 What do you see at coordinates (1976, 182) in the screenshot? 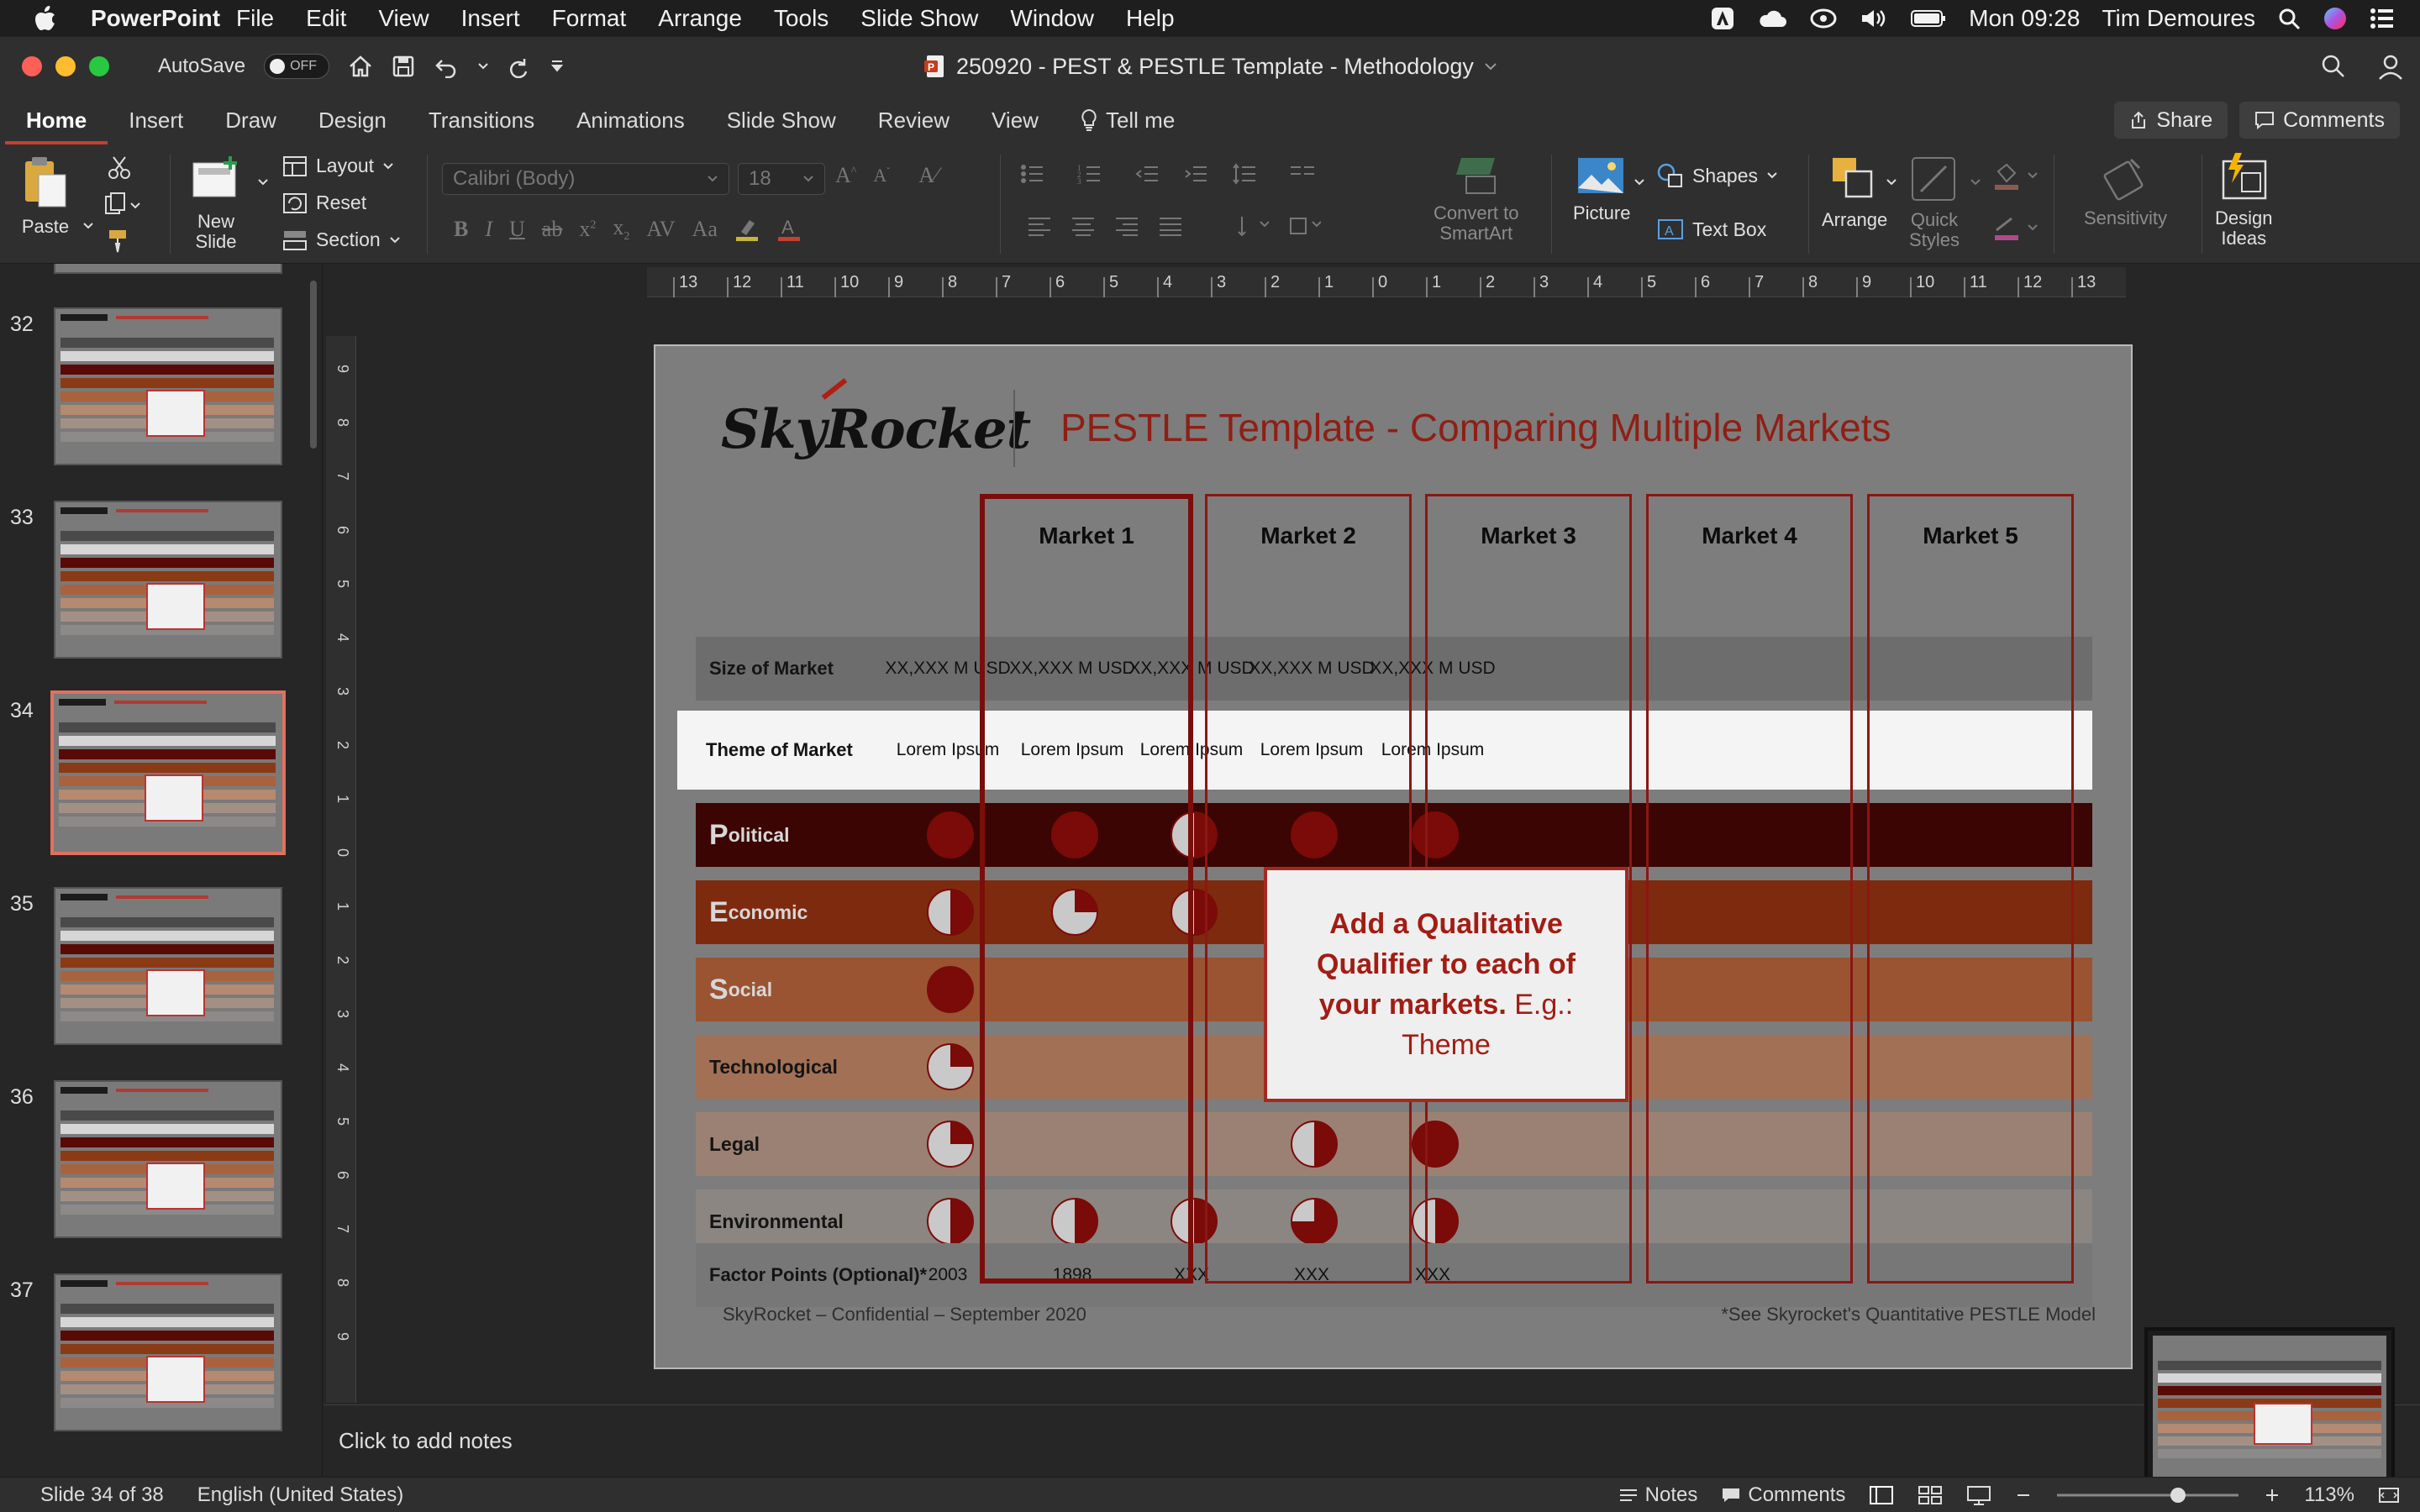
I see `quick-styles-dropdown-icon` at bounding box center [1976, 182].